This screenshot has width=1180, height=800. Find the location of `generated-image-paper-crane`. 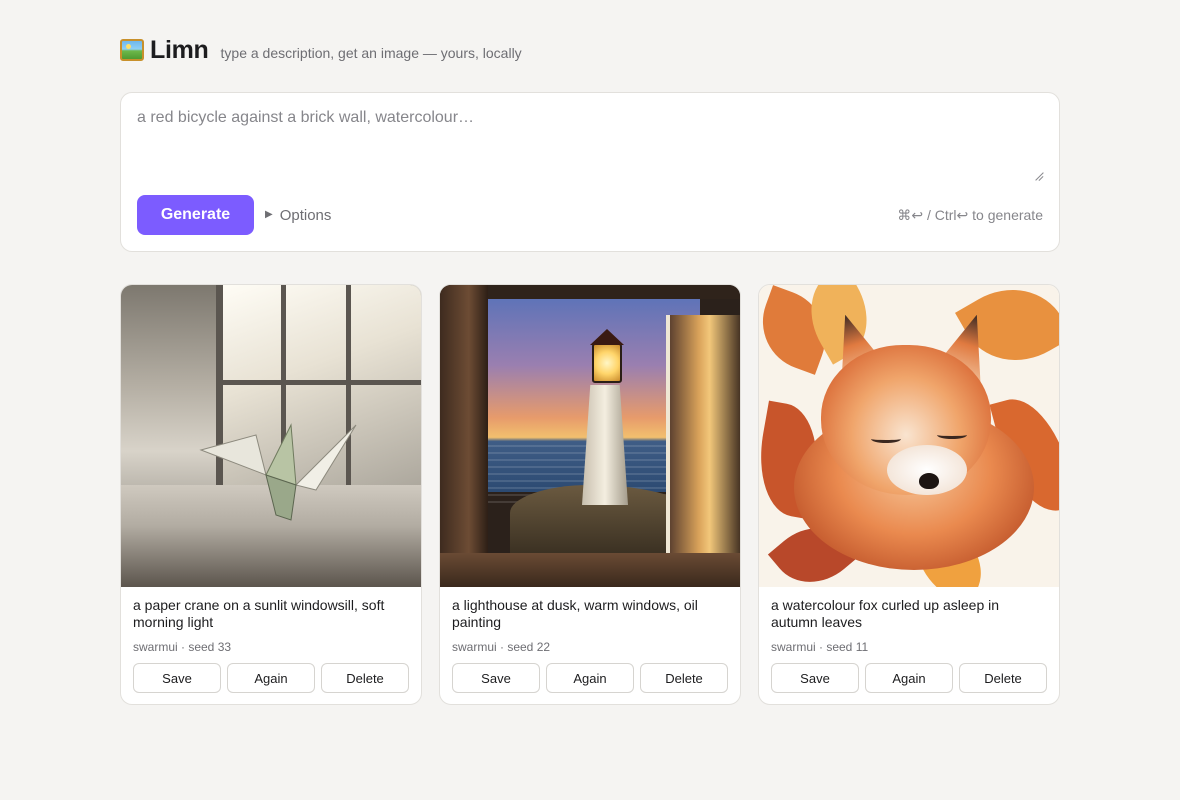

generated-image-paper-crane is located at coordinates (271, 436).